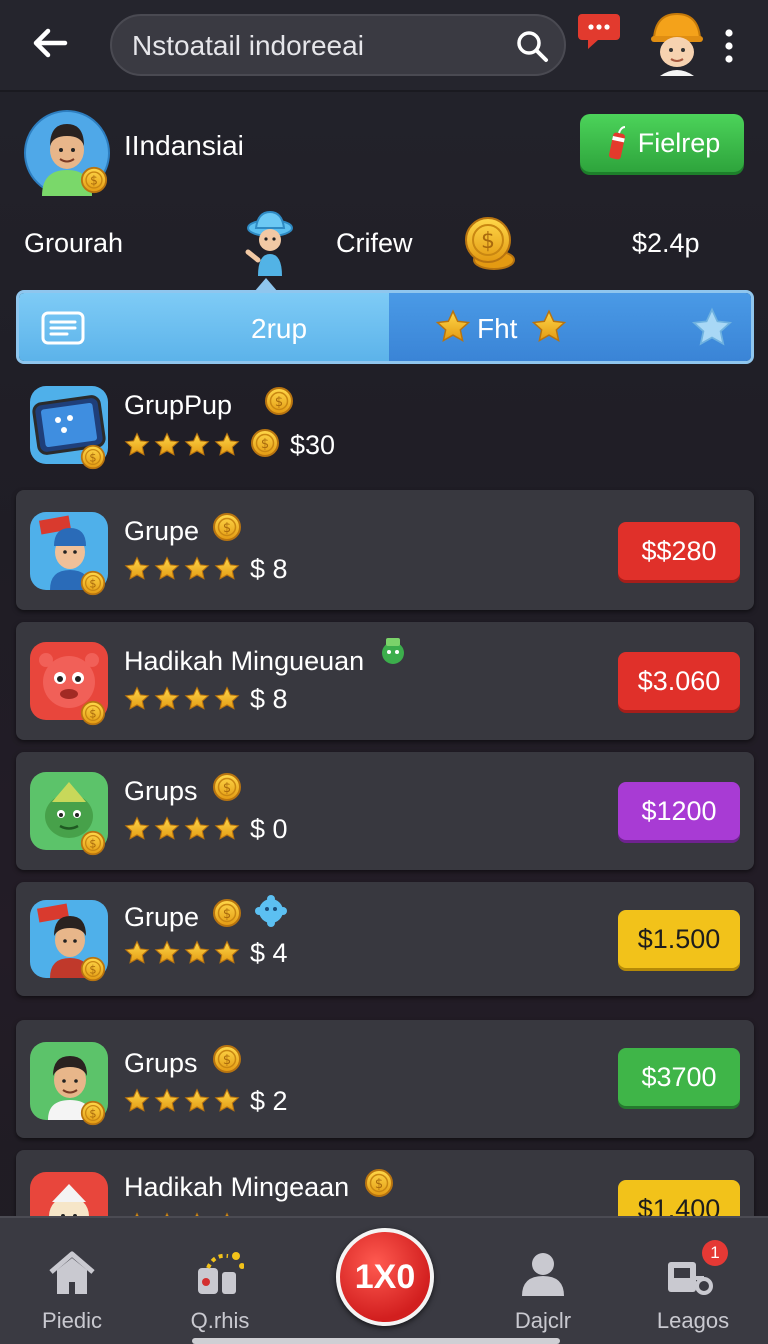  Describe the element at coordinates (72, 1272) in the screenshot. I see `home-icon` at that location.